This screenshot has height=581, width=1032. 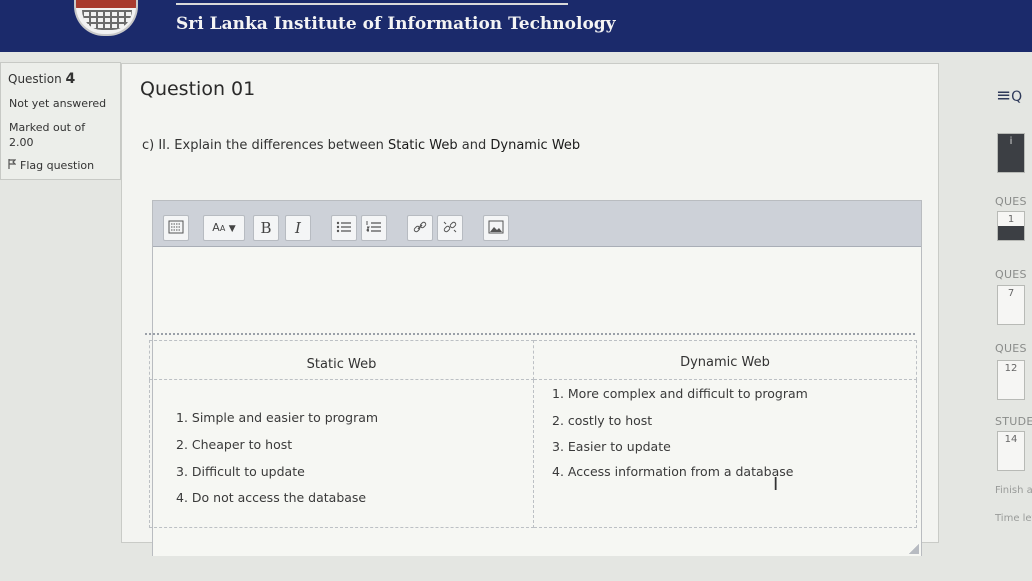 I want to click on list-item: 1. More complex and difficult to program, so click(x=680, y=393).